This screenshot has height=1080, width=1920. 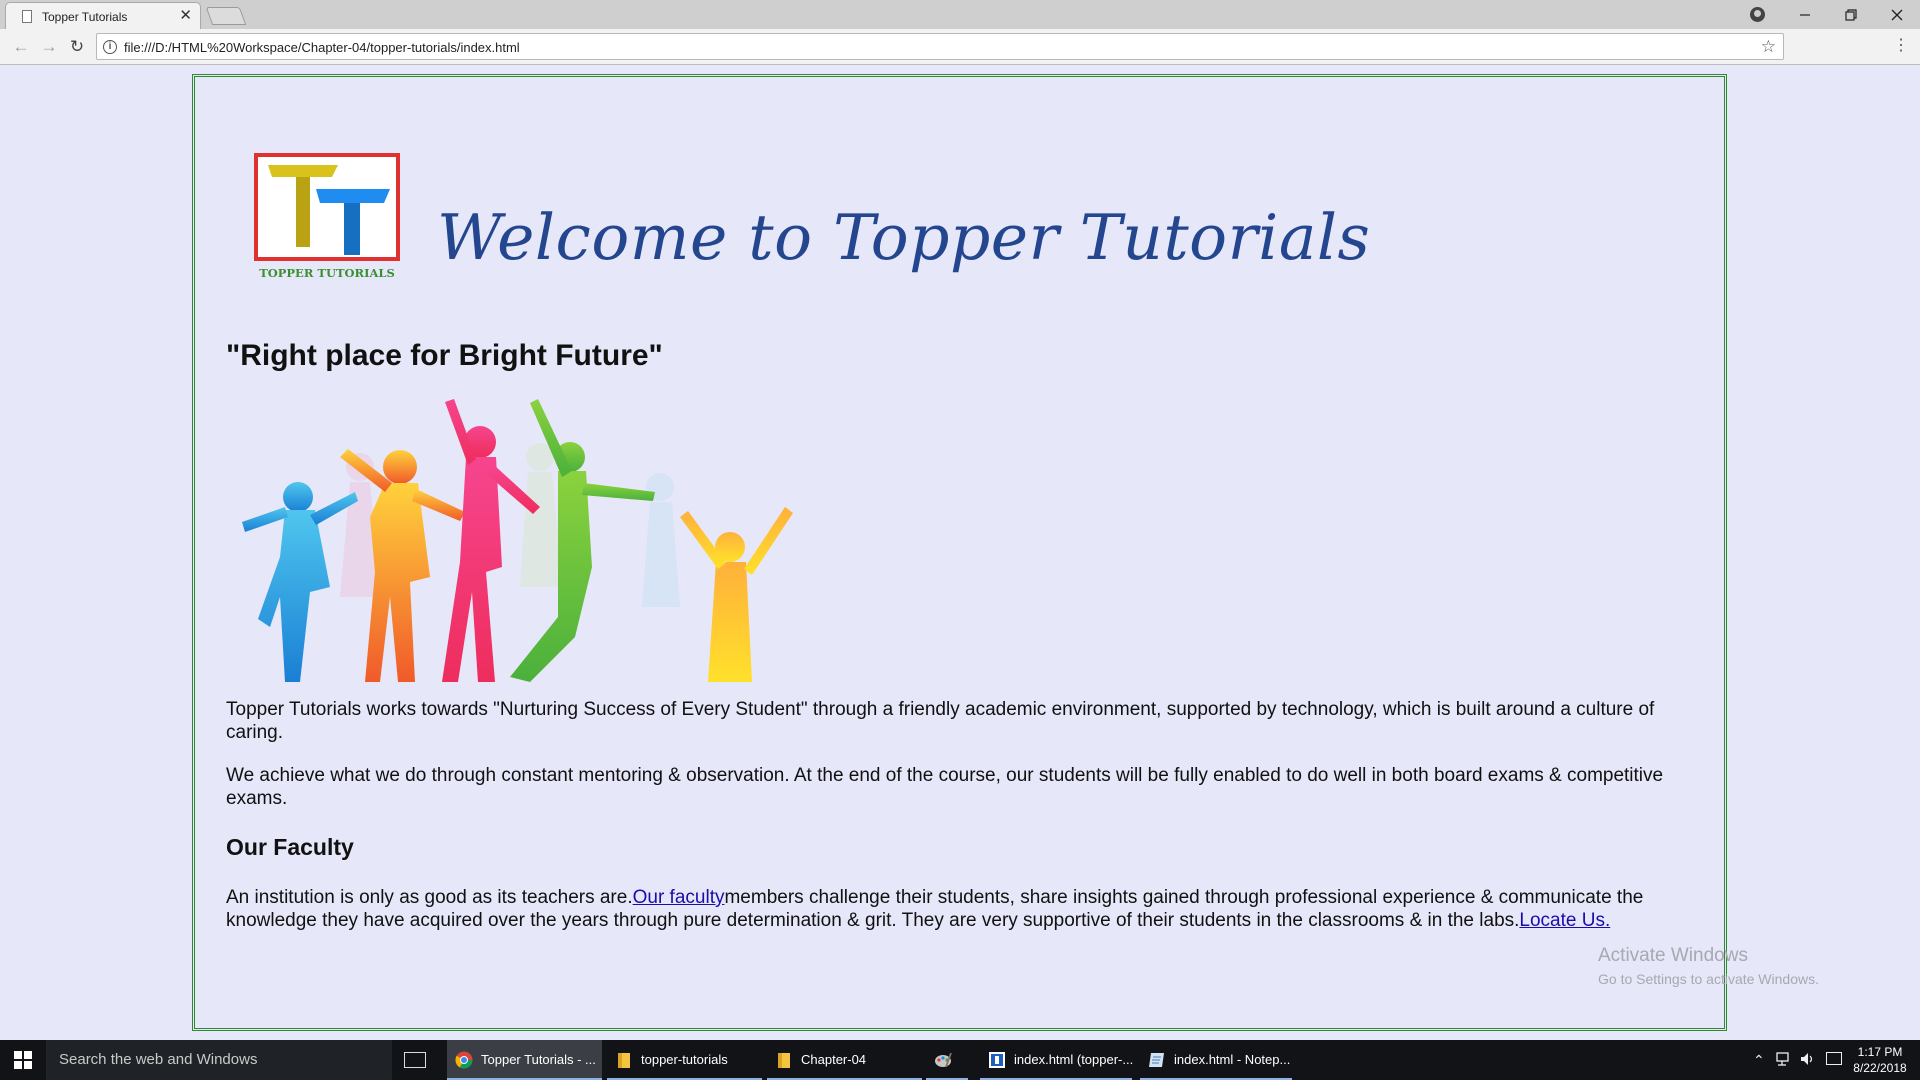 What do you see at coordinates (21, 47) in the screenshot?
I see `back-arrow-icon: ←` at bounding box center [21, 47].